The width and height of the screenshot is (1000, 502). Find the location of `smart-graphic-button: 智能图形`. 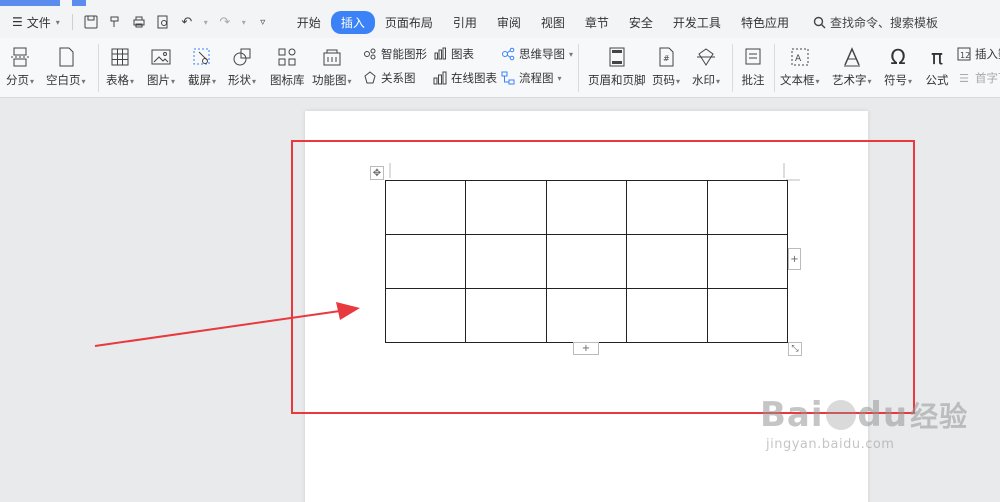

smart-graphic-button: 智能图形 is located at coordinates (394, 54).